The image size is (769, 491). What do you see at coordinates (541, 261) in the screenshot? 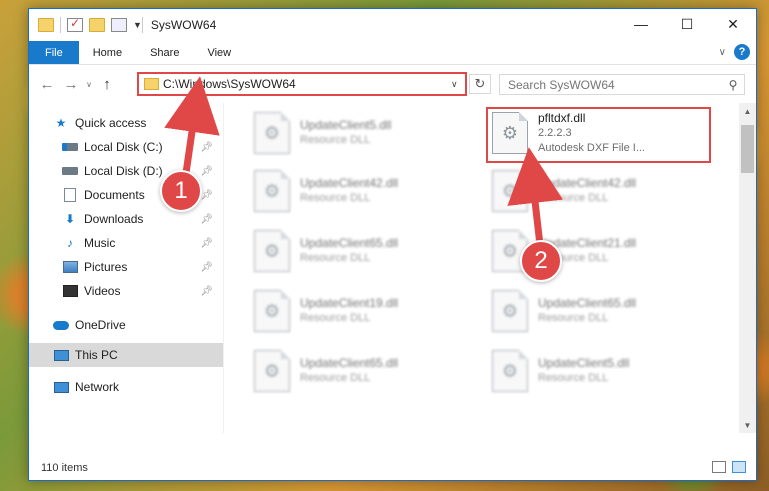
I see `step-2-badge: 2` at bounding box center [541, 261].